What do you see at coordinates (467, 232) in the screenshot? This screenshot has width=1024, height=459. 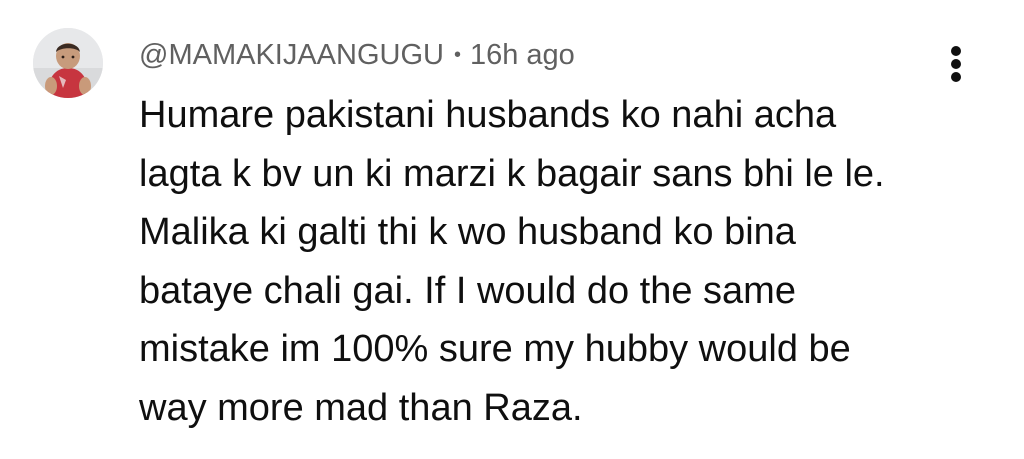 I see `comment-text-line: Malika ki galti thi k wo husband ko bina` at bounding box center [467, 232].